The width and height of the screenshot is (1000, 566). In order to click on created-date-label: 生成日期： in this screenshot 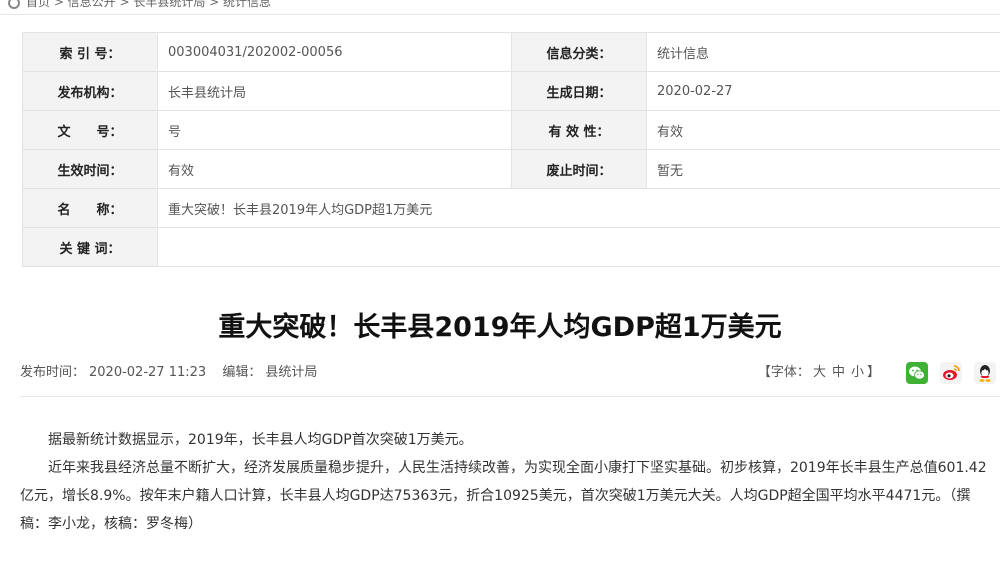, I will do `click(579, 91)`.